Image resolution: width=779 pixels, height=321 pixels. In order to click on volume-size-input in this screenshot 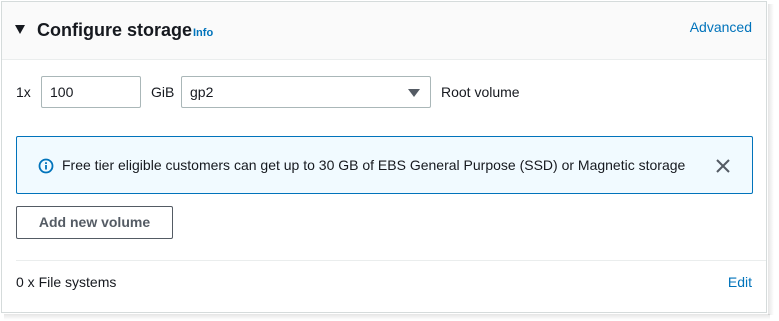, I will do `click(91, 92)`.